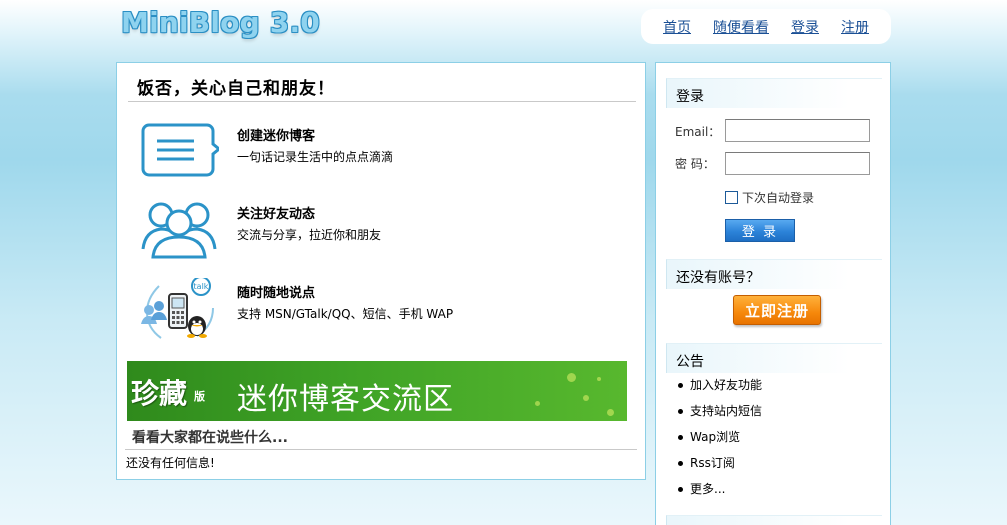 This screenshot has width=1007, height=525. I want to click on notice-item: 加入好友功能, so click(720, 385).